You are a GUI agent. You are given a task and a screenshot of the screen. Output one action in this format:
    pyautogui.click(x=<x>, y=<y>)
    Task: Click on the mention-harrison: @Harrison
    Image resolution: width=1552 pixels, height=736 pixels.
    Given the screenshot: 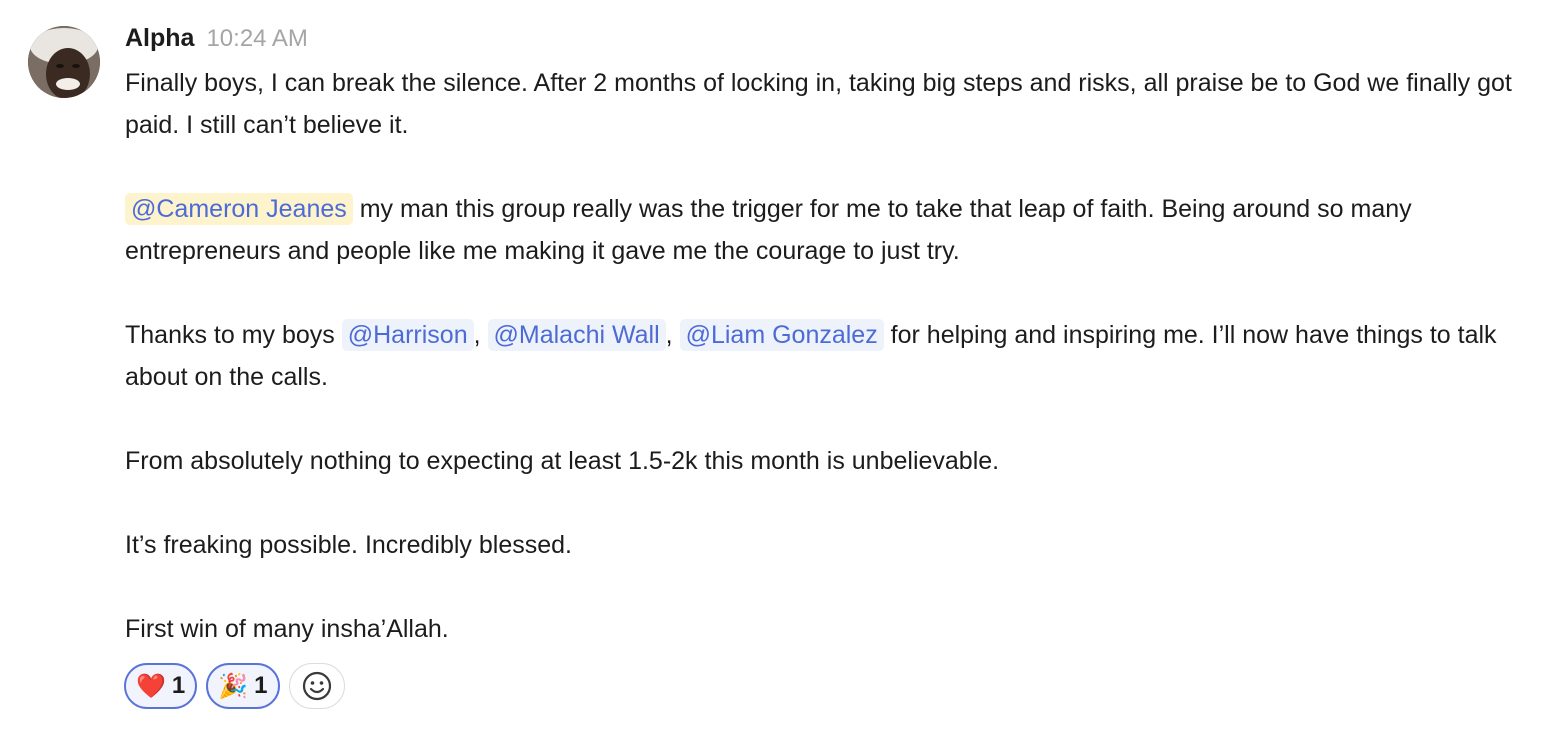 What is the action you would take?
    pyautogui.click(x=407, y=335)
    